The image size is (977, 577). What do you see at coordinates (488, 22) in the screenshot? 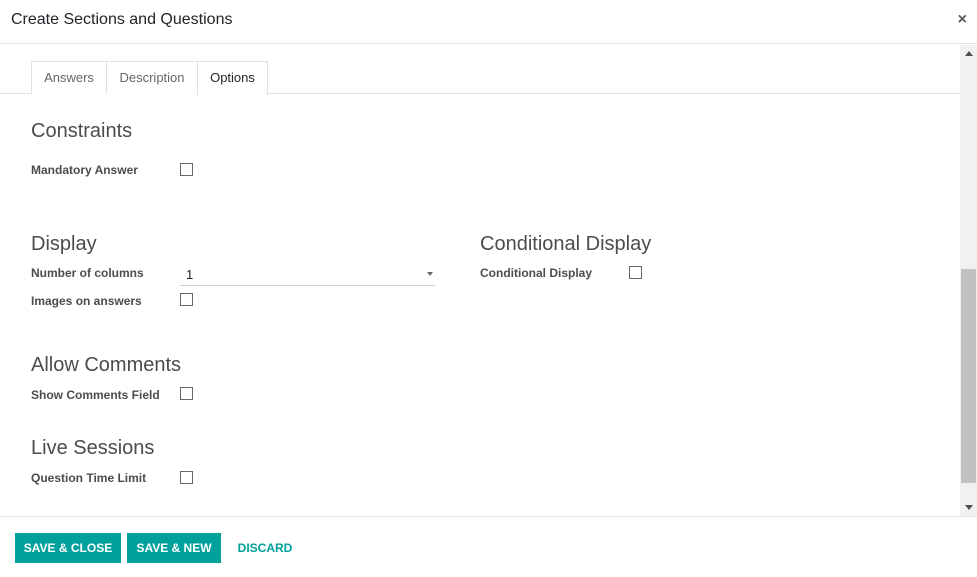
I see `dialog-header: Create Sections and Questions ×` at bounding box center [488, 22].